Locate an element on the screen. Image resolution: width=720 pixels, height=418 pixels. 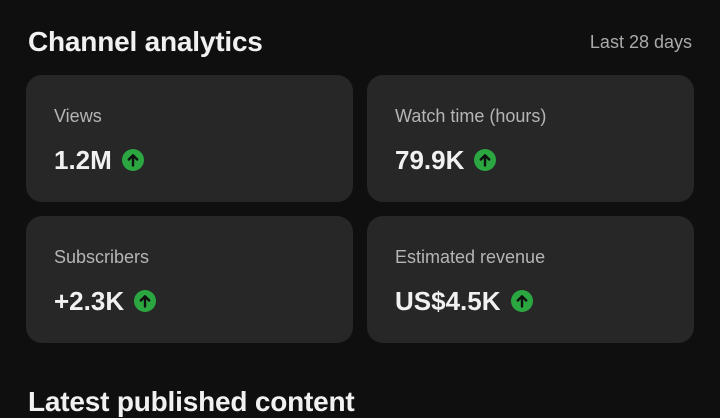
subscribers-value: +2.3K is located at coordinates (89, 301).